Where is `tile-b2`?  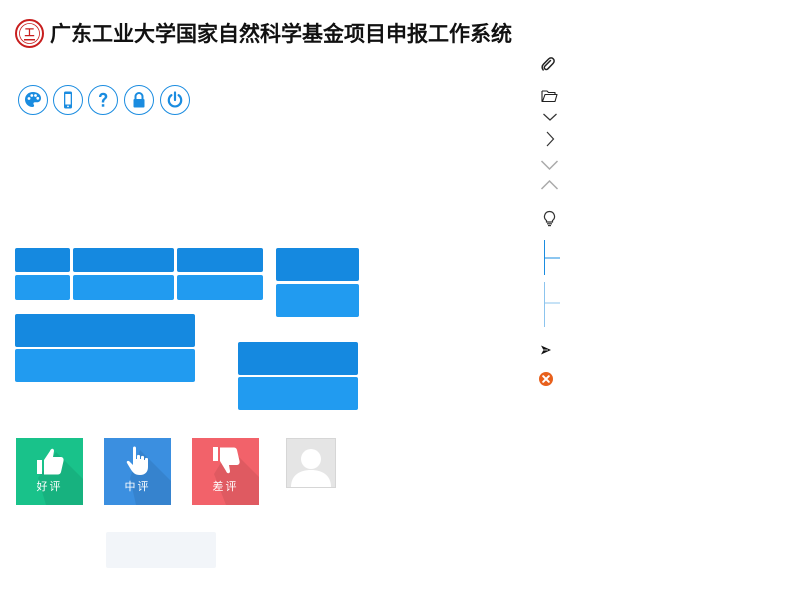
tile-b2 is located at coordinates (123, 287).